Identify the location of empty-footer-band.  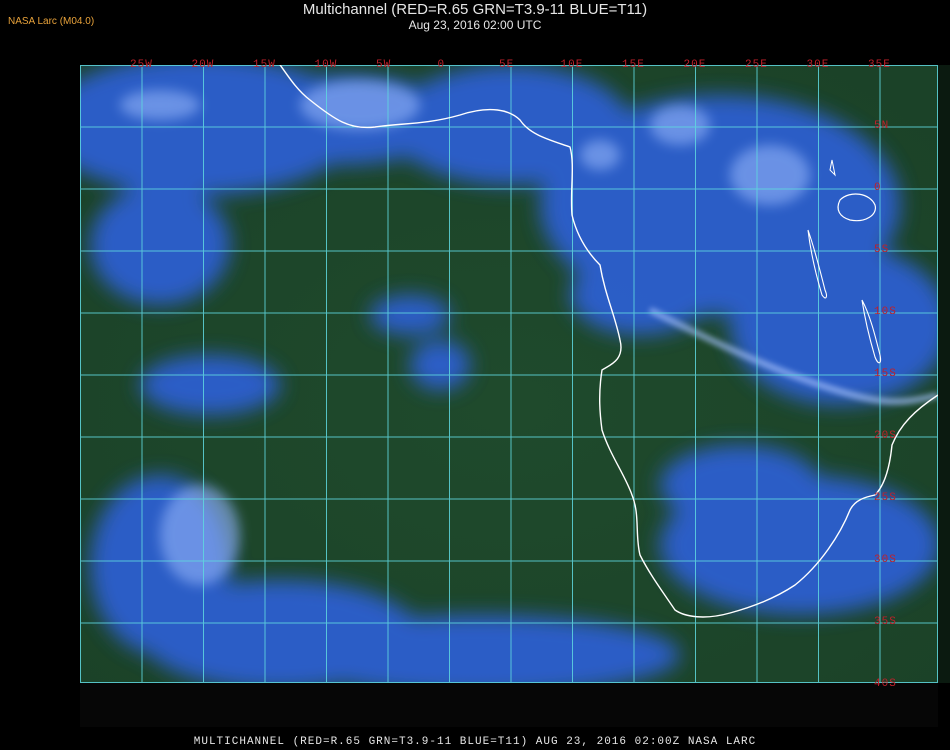
(509, 705).